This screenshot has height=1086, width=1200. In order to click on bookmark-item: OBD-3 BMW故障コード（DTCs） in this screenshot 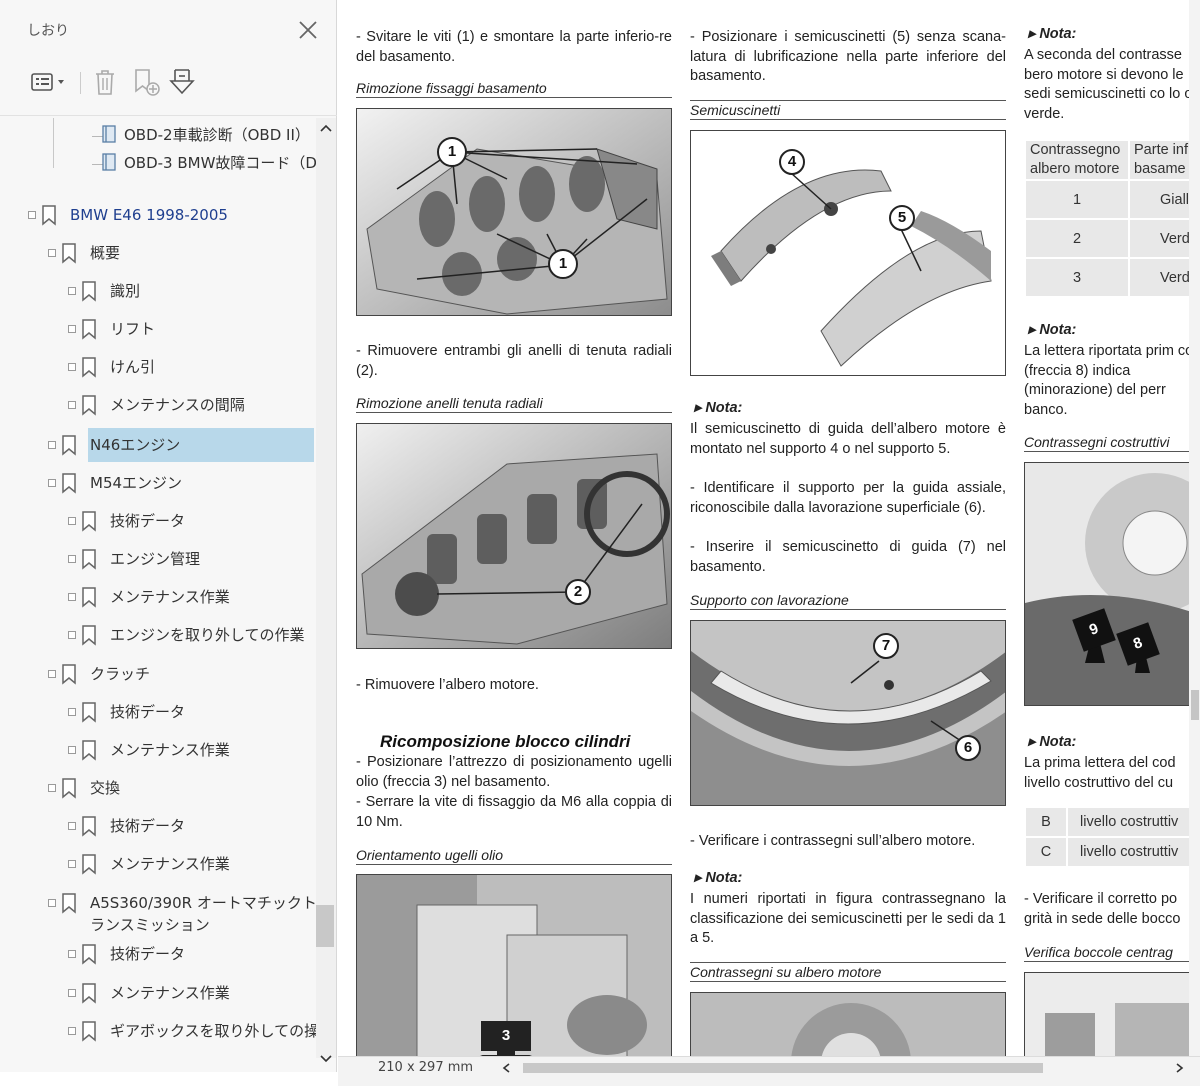, I will do `click(158, 177)`.